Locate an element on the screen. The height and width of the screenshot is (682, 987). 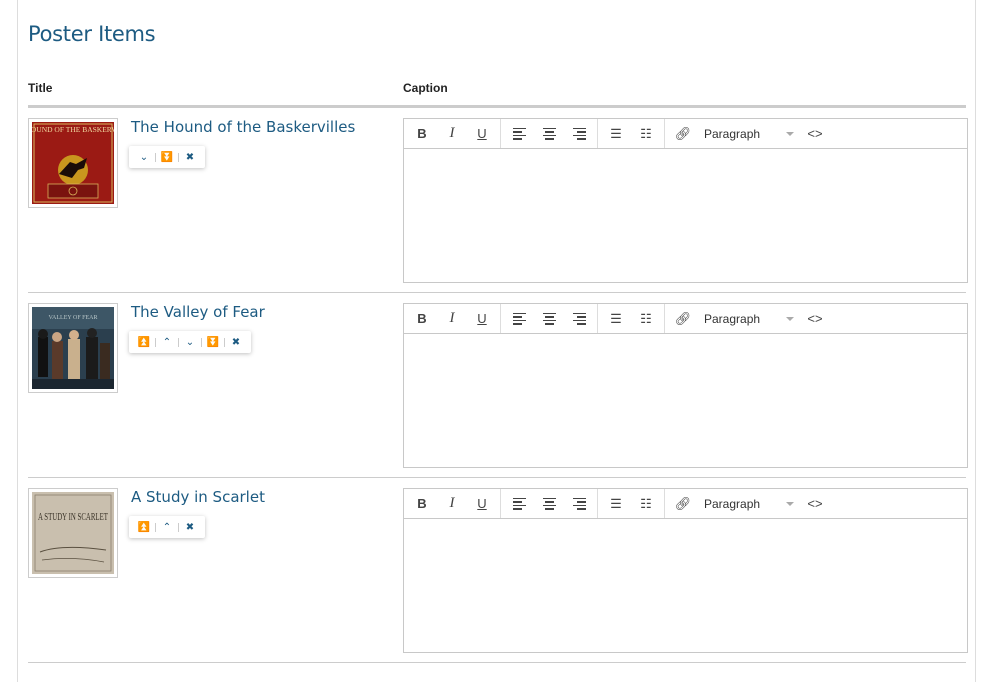
item-title: The Hound of the Baskervilles is located at coordinates (243, 127).